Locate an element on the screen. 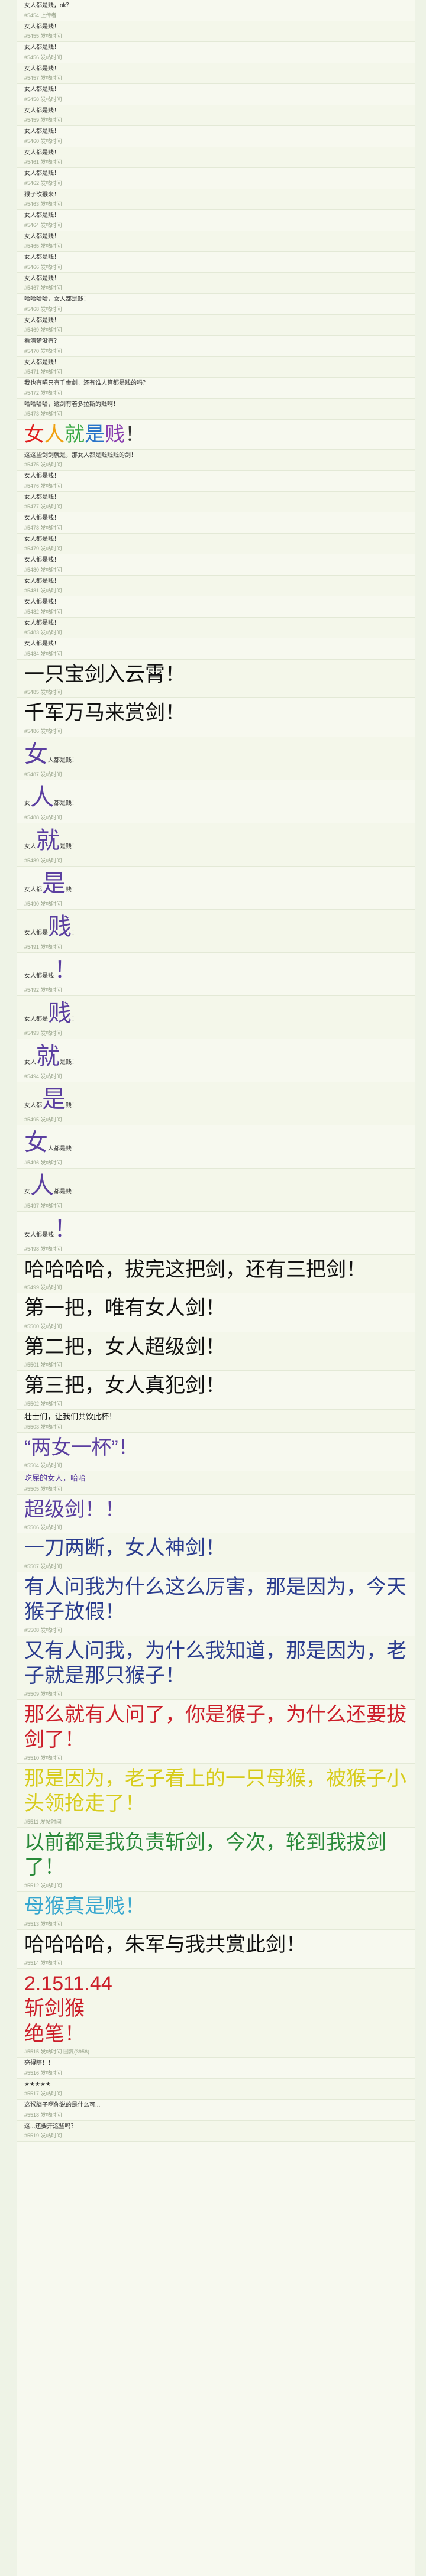 The image size is (426, 2576). post-meta: #5503 发帖时间 is located at coordinates (43, 1426).